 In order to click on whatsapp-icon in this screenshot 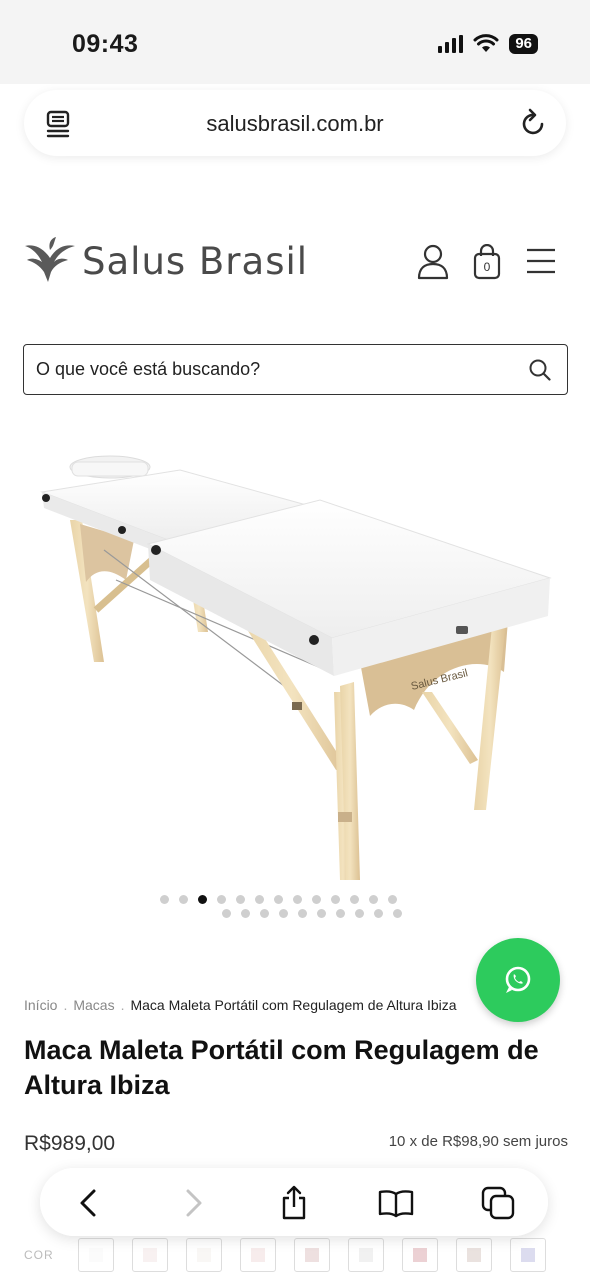, I will do `click(518, 979)`.